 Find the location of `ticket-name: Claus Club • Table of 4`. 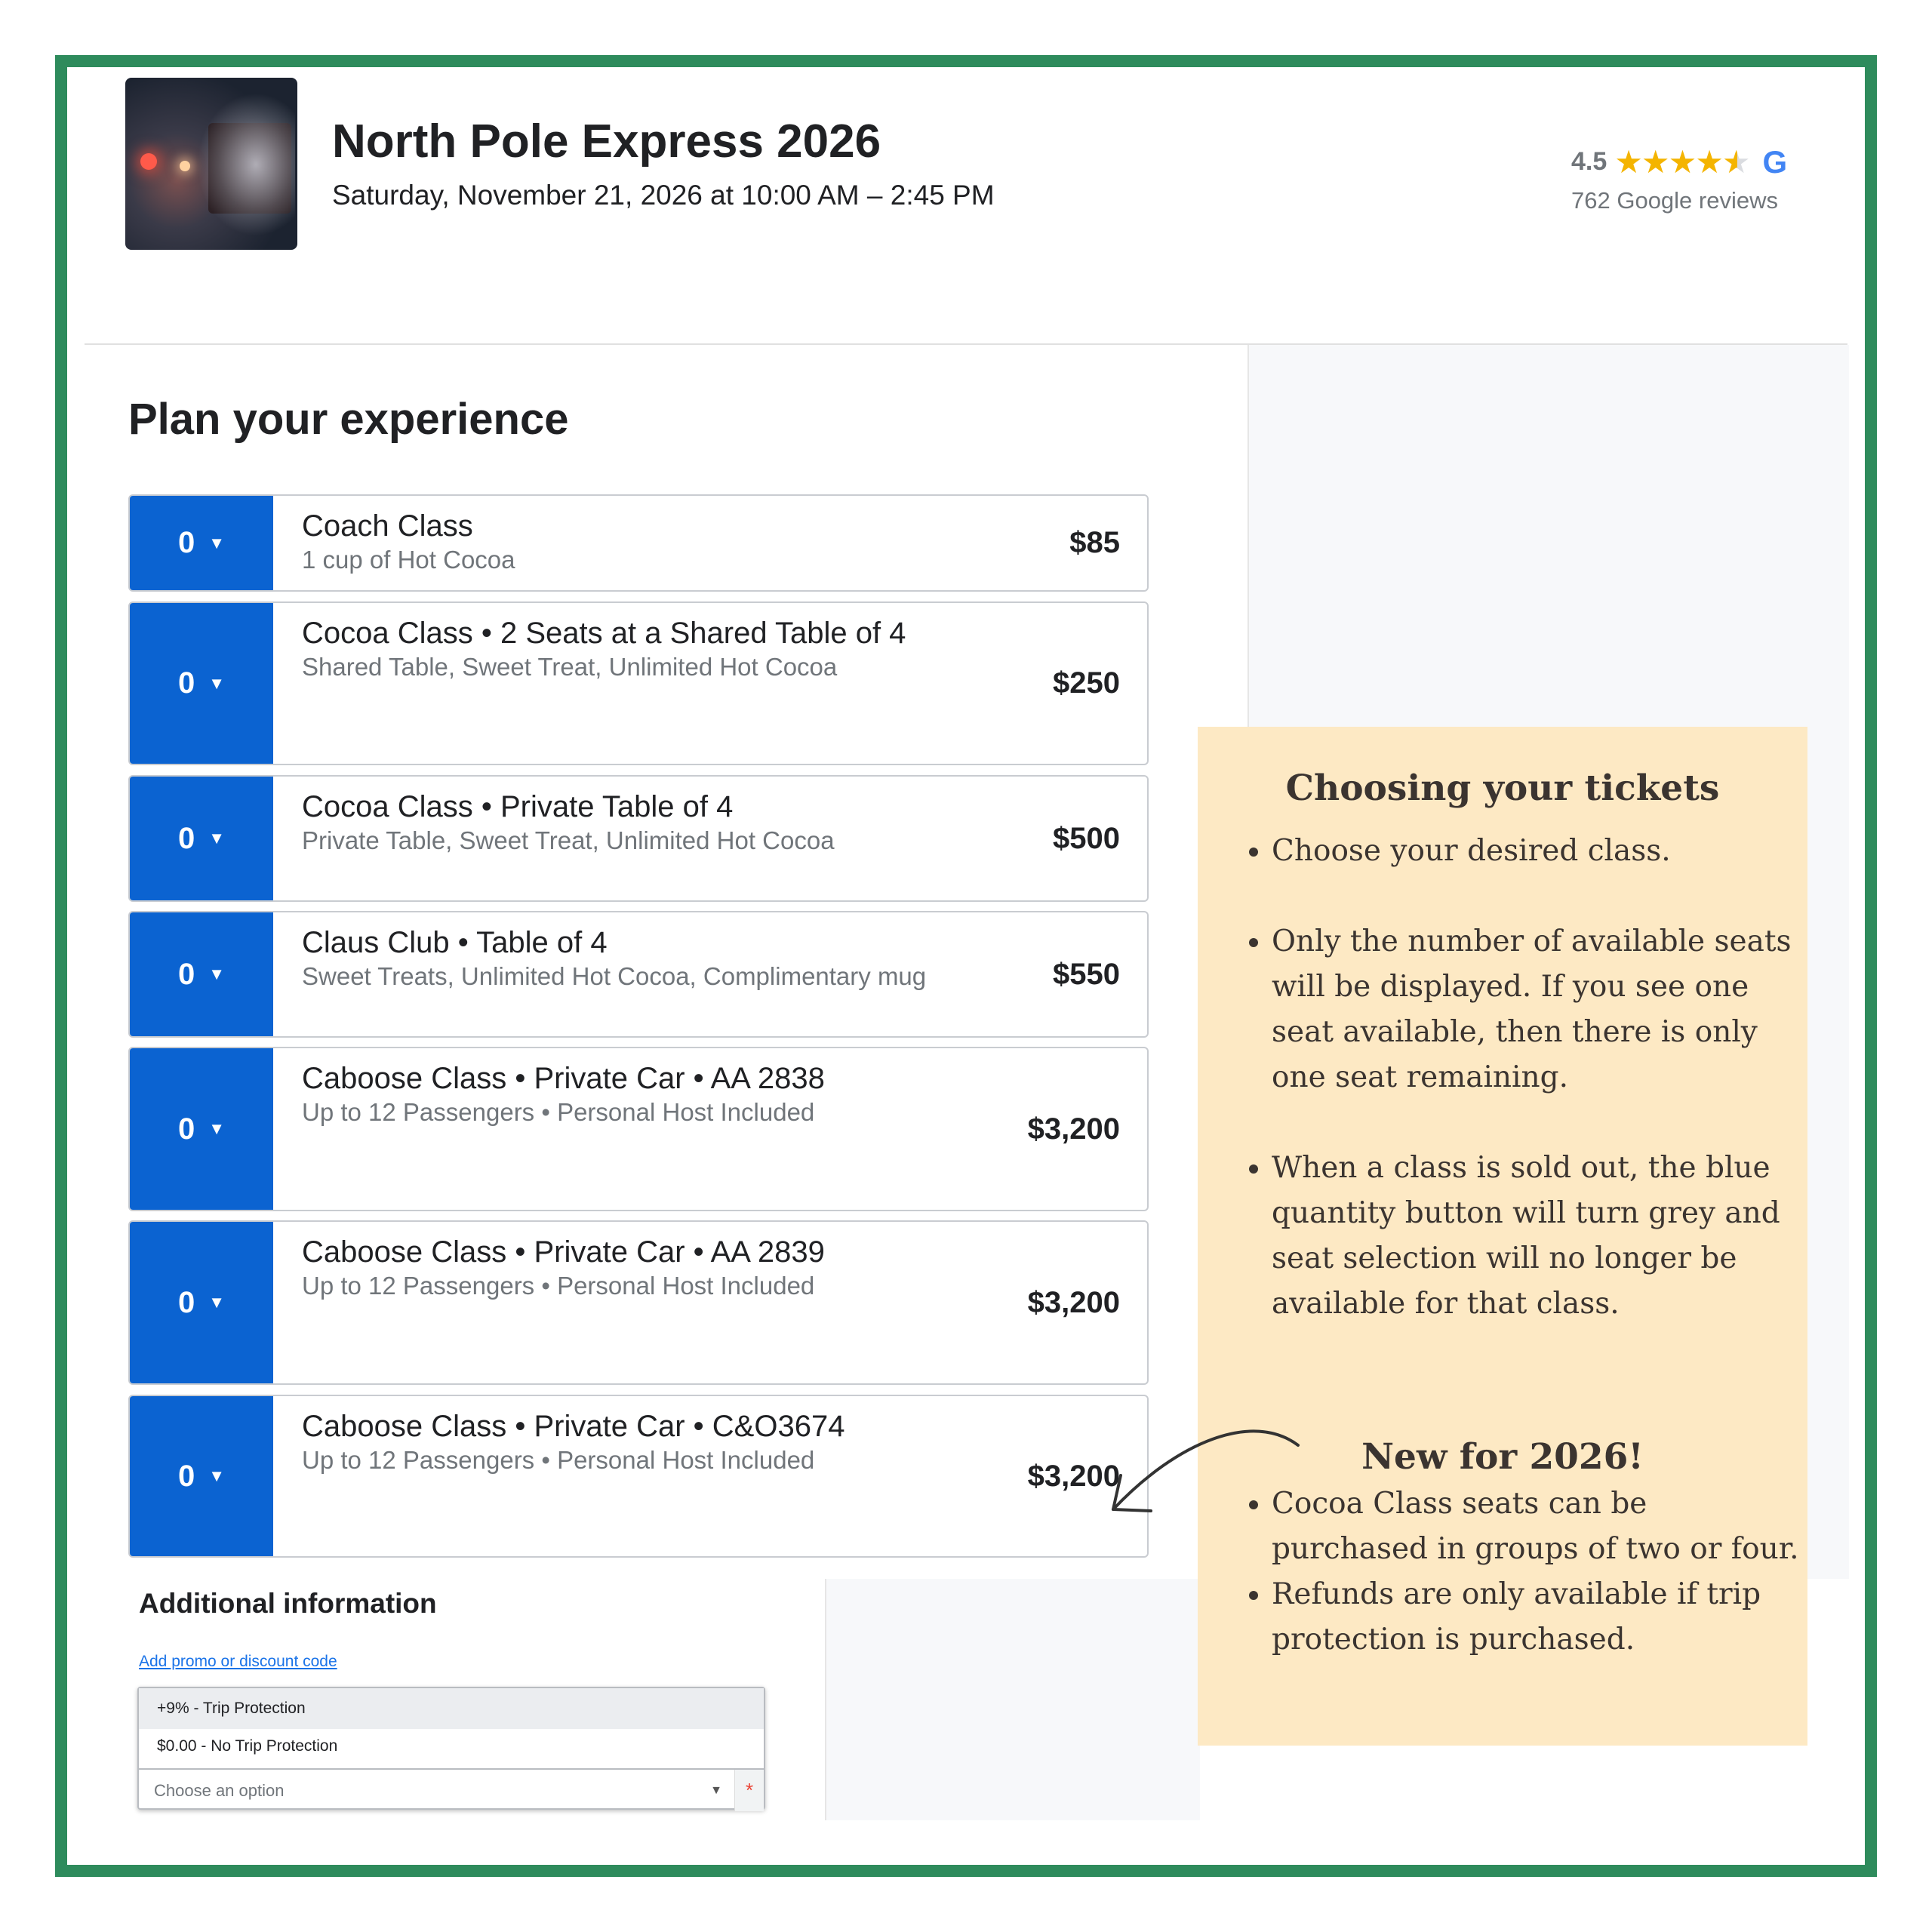

ticket-name: Claus Club • Table of 4 is located at coordinates (455, 942).